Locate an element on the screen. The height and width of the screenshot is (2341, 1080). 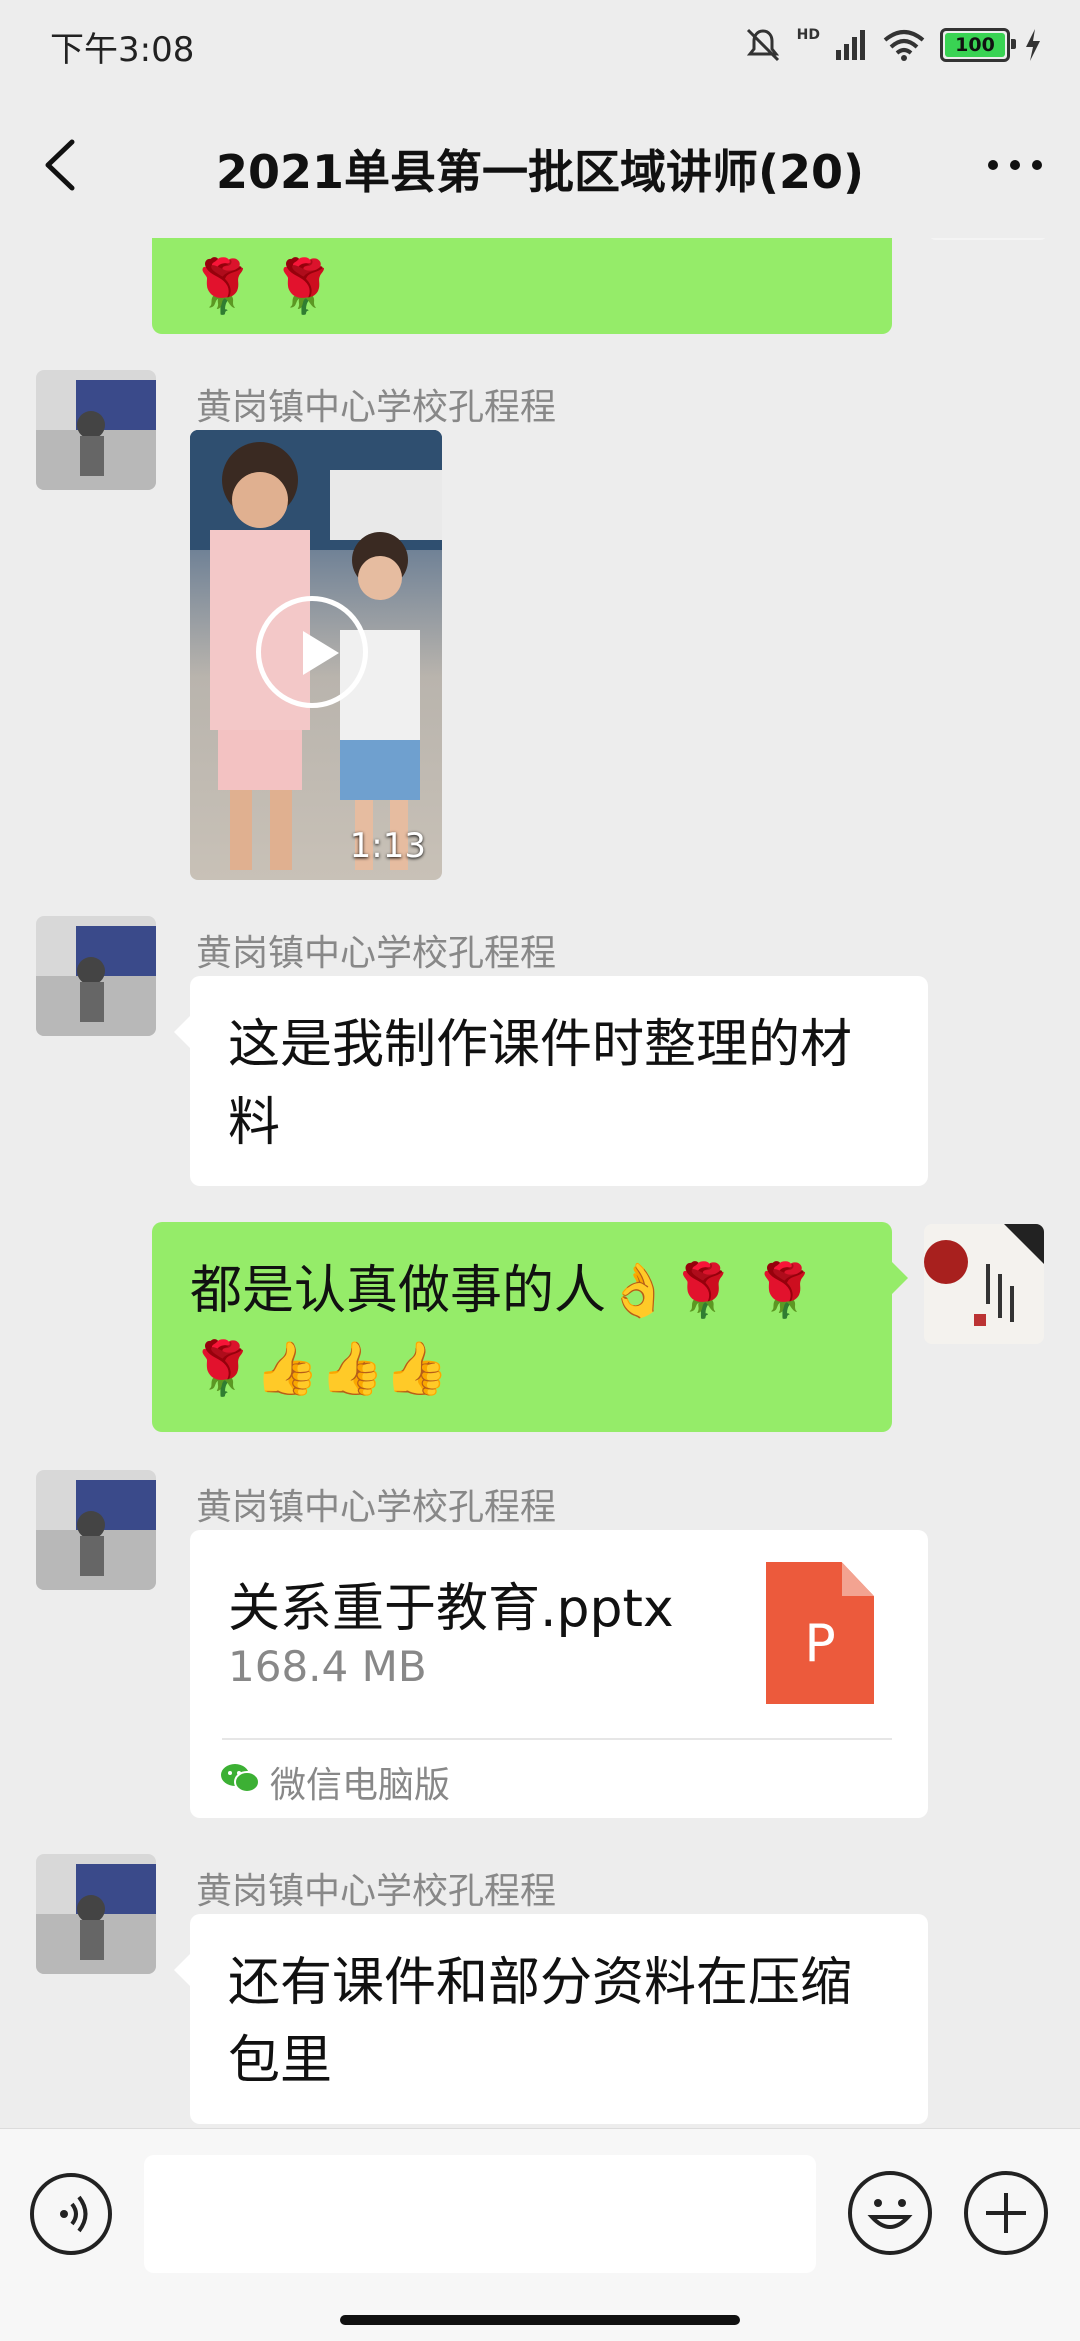
more-icon is located at coordinates (1015, 165).